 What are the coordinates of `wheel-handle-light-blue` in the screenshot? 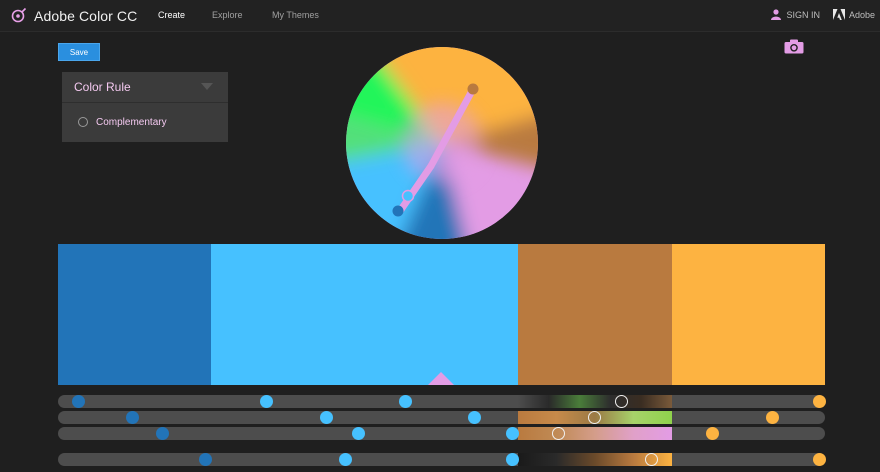 It's located at (408, 196).